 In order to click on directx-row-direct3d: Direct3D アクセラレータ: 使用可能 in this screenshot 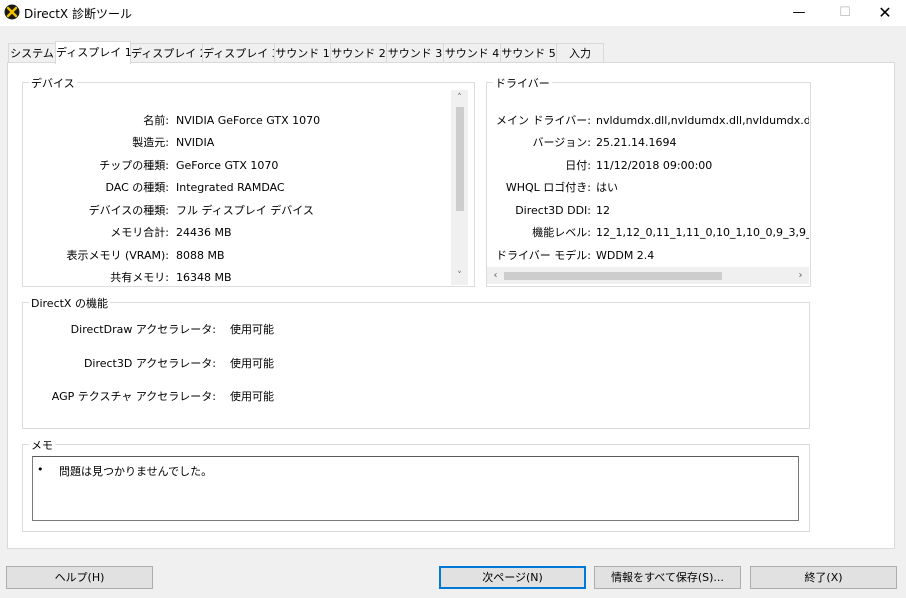, I will do `click(453, 364)`.